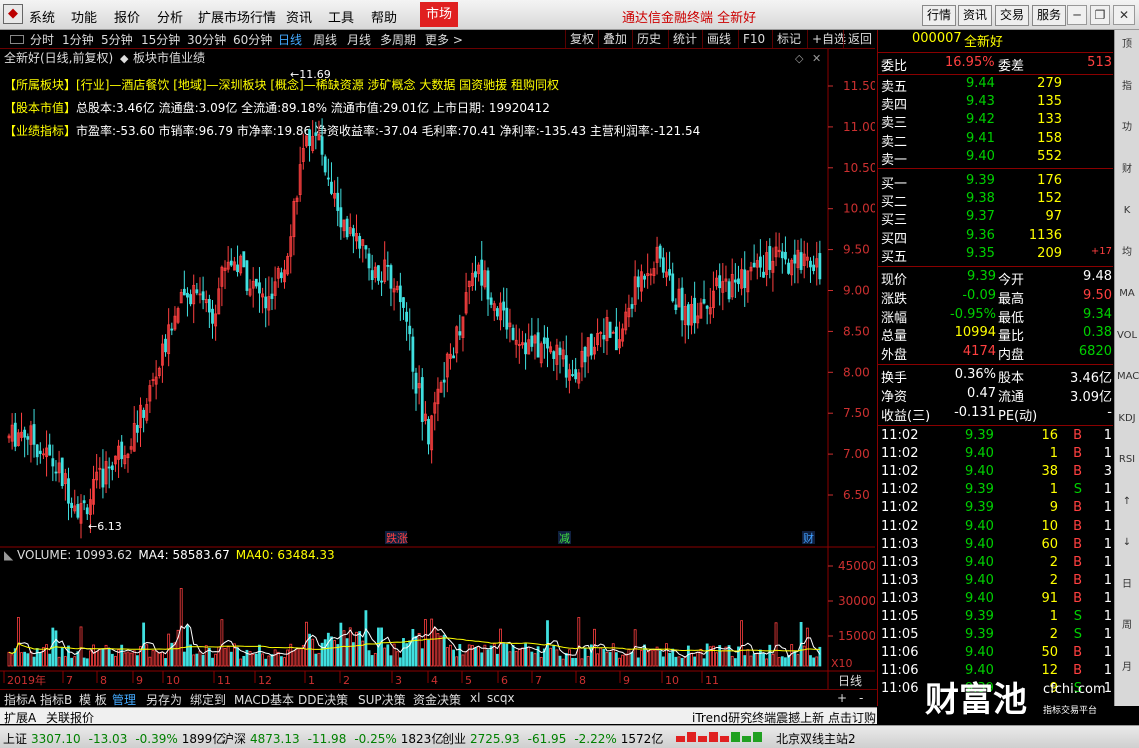  Describe the element at coordinates (93, 699) in the screenshot. I see `indicator-tab: 模 板` at that location.